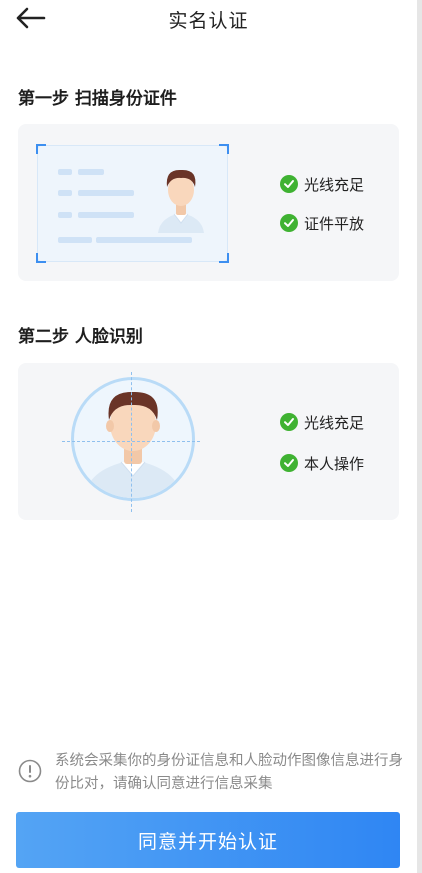  I want to click on scan-corner-bottom-right, so click(224, 258).